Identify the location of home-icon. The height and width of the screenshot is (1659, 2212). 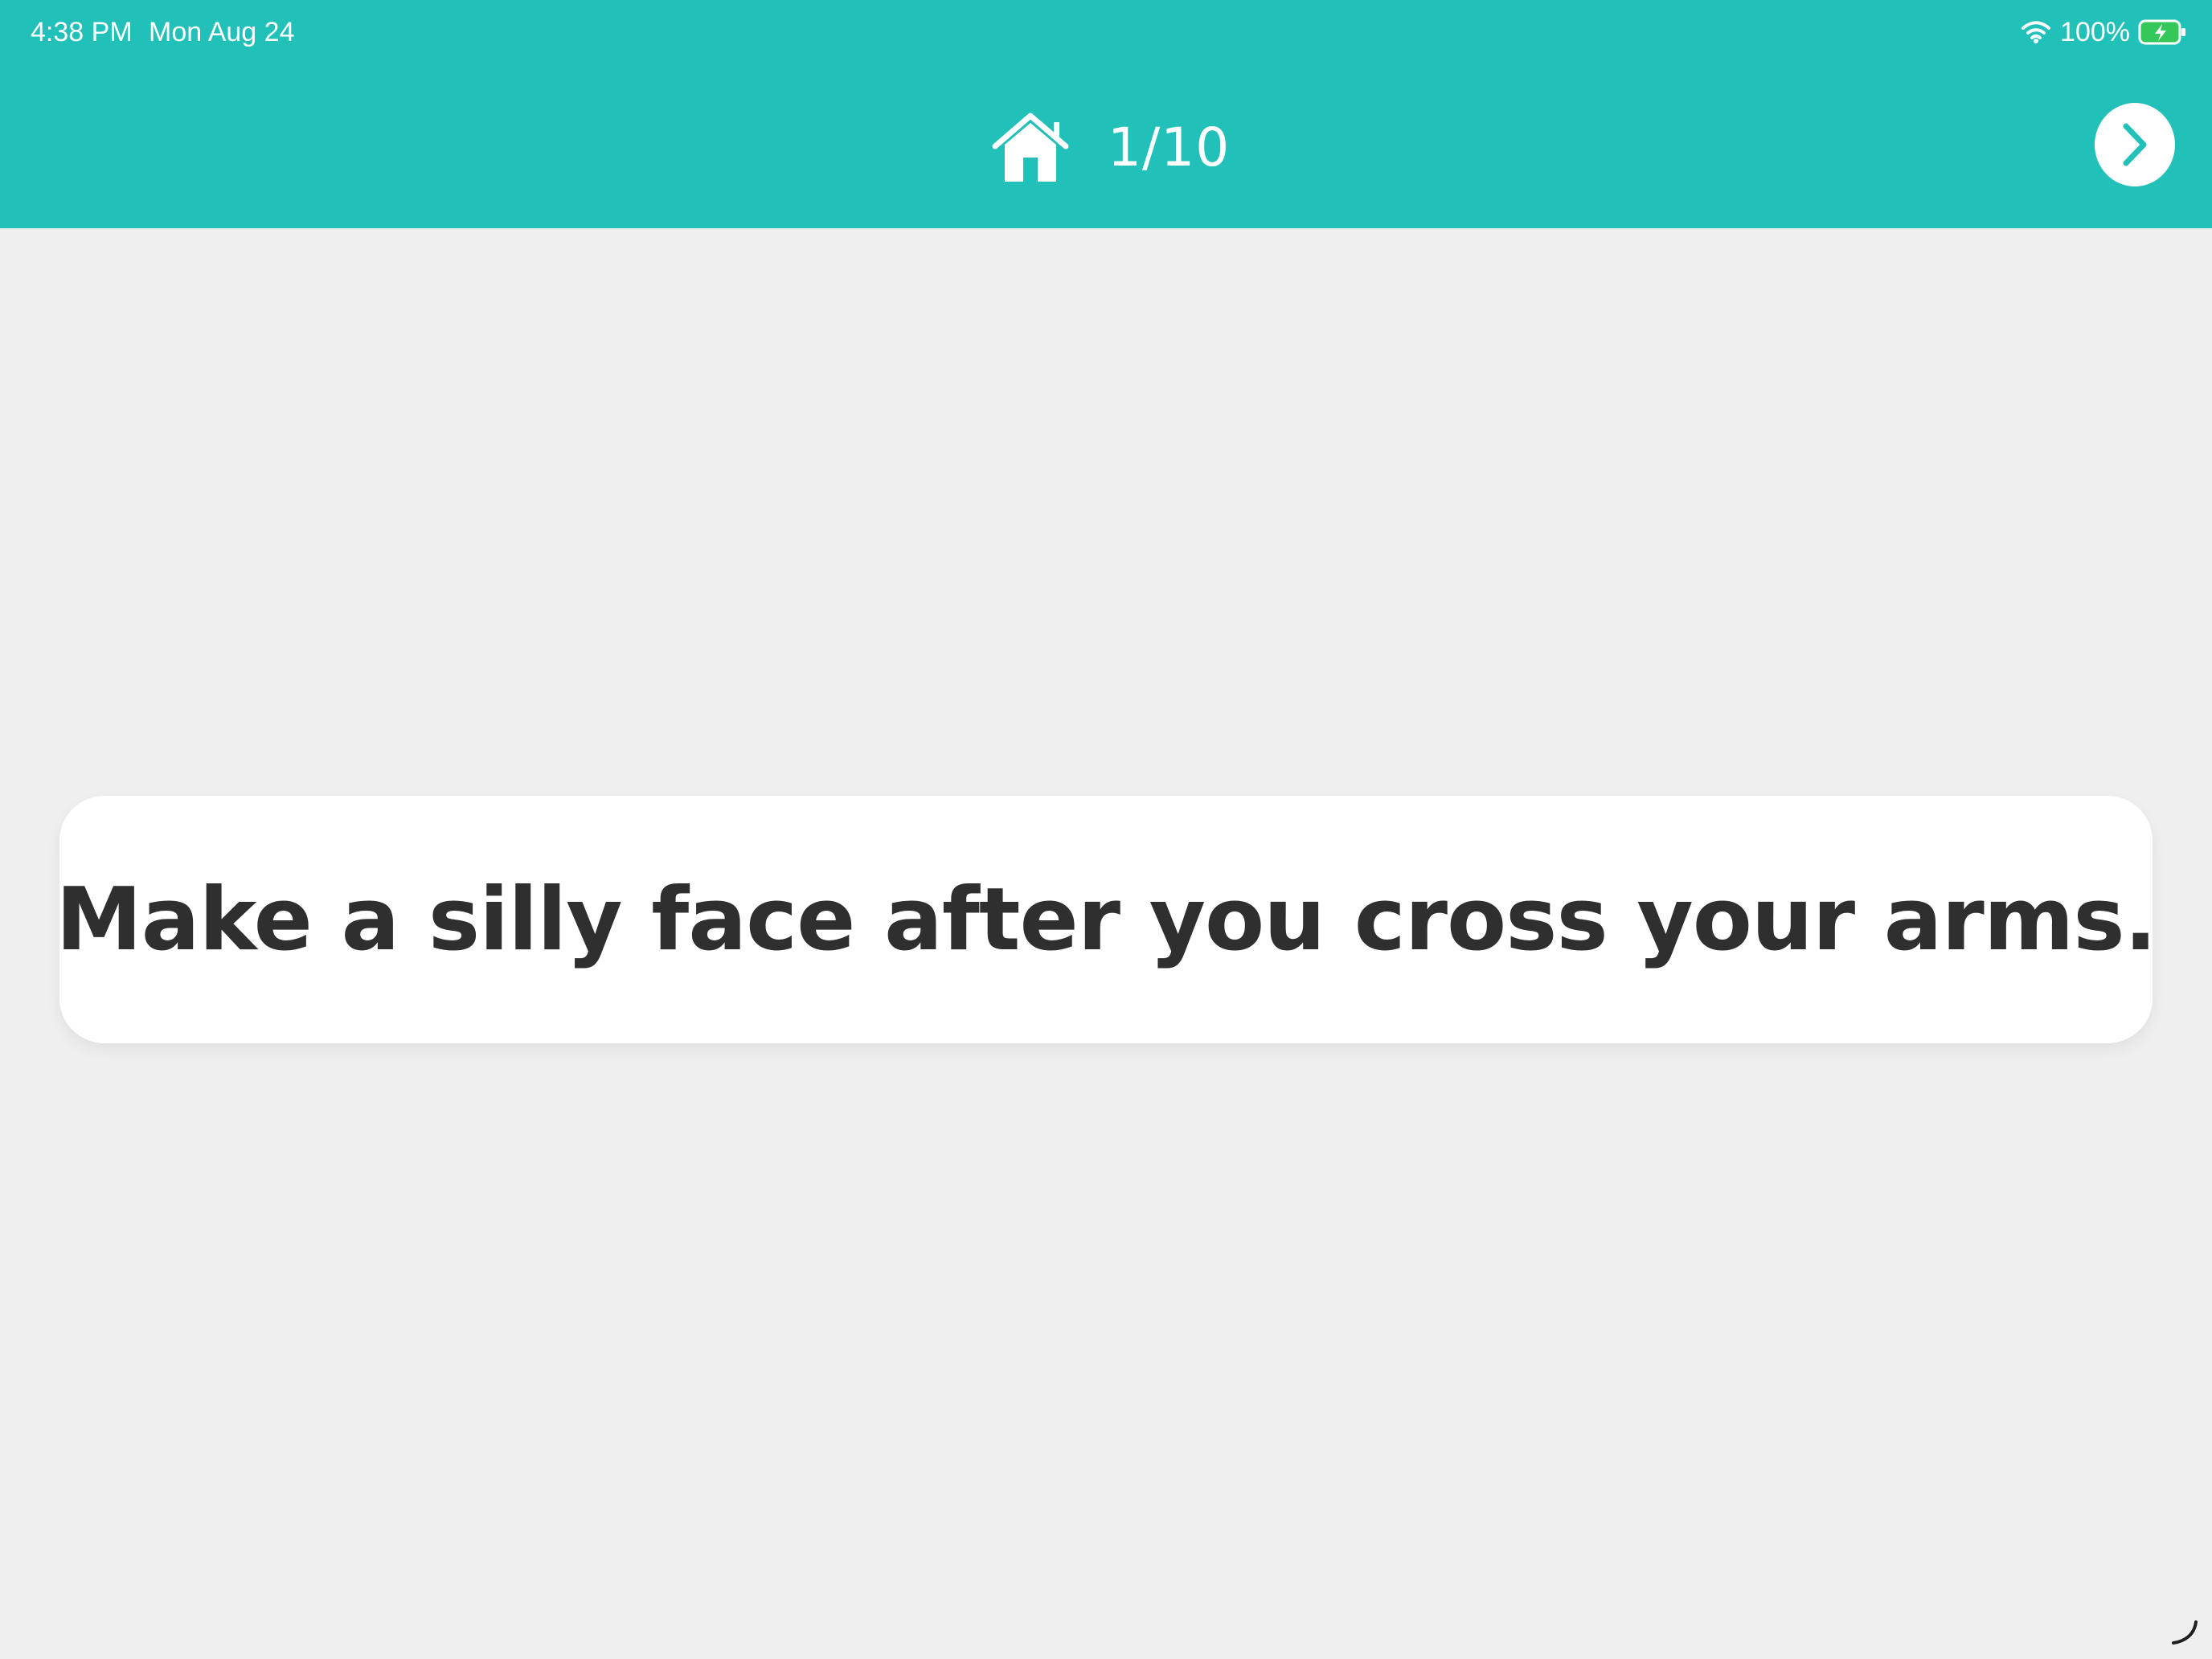
(1030, 148).